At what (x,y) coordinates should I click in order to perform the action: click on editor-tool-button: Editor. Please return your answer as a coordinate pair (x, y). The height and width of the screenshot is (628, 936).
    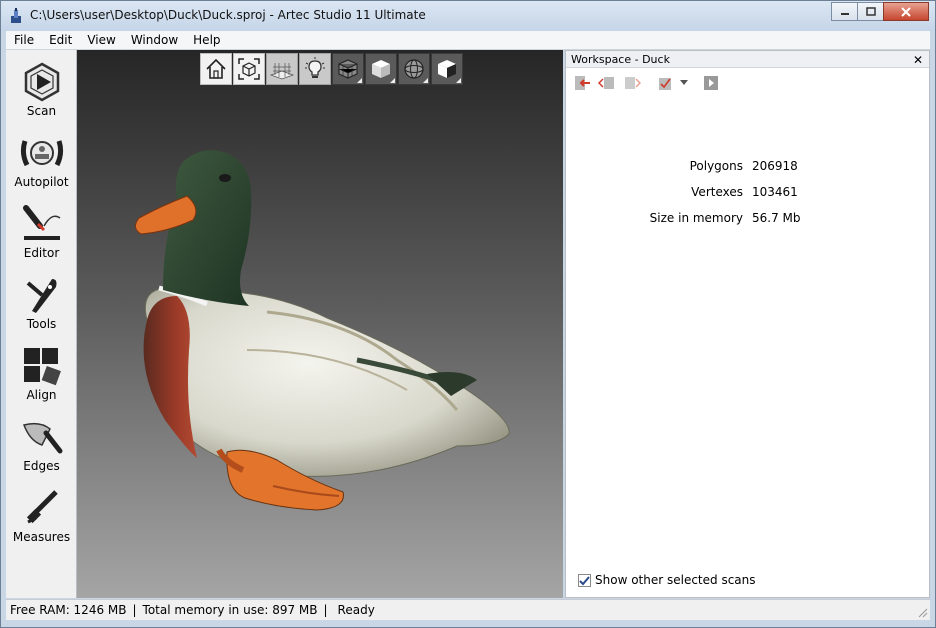
    Looking at the image, I should click on (41, 239).